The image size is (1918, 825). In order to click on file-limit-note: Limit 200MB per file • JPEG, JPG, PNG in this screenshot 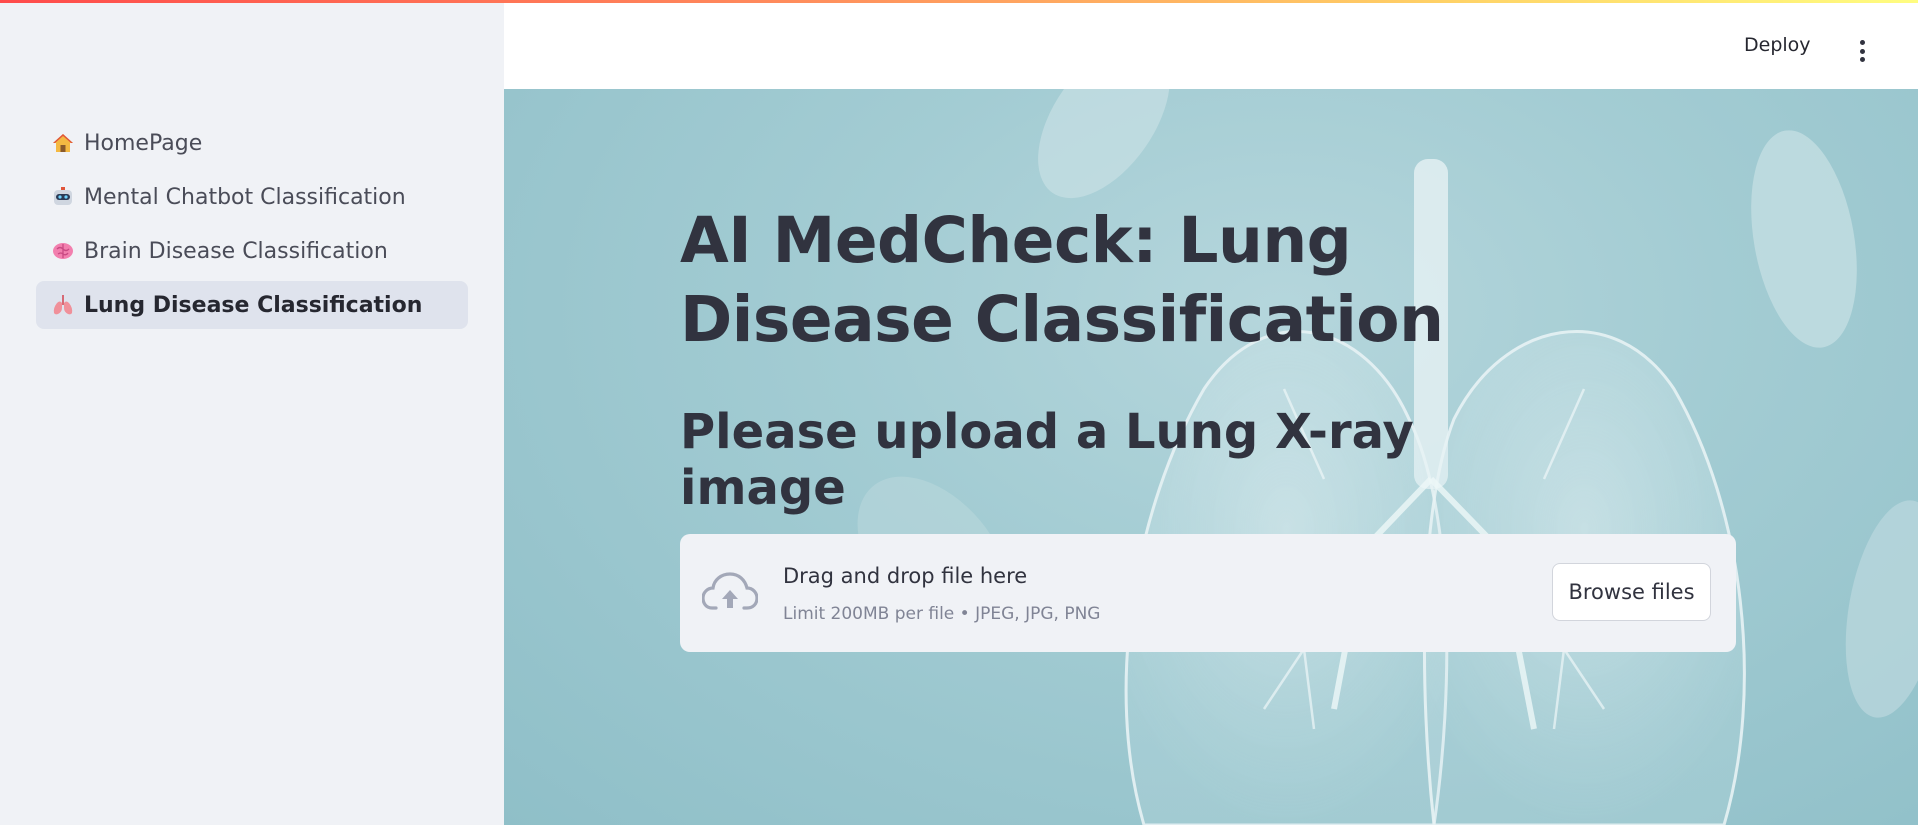, I will do `click(942, 614)`.